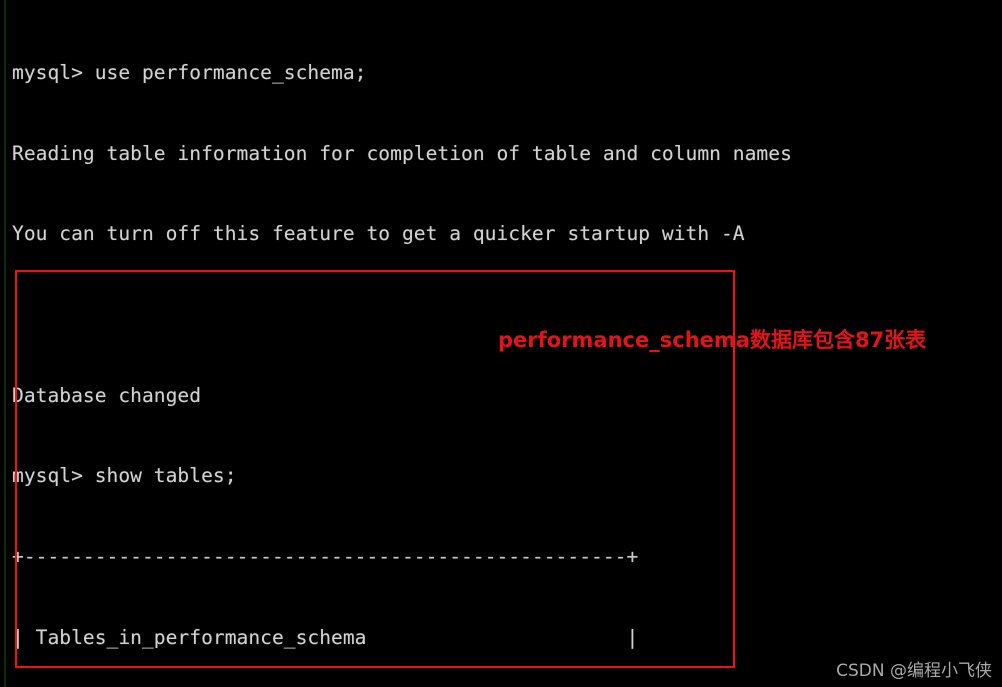 The height and width of the screenshot is (687, 1002). Describe the element at coordinates (5, 343) in the screenshot. I see `left-edge-rule` at that location.